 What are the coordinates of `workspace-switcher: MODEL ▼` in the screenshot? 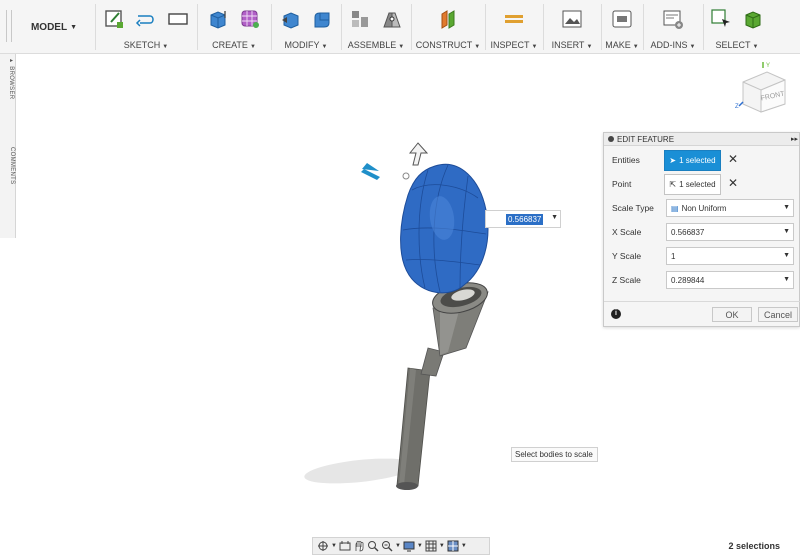 It's located at (54, 27).